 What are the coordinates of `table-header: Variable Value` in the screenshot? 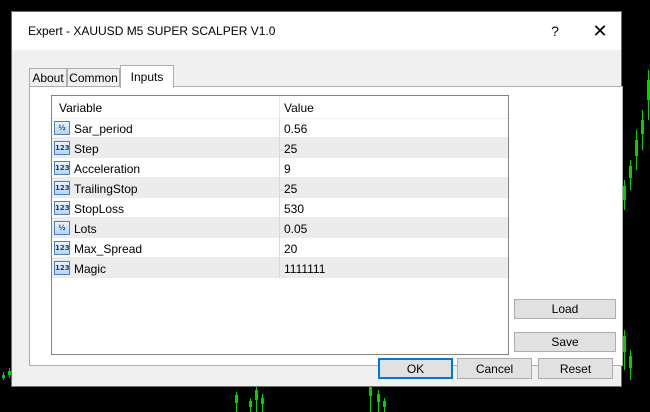 It's located at (280, 107).